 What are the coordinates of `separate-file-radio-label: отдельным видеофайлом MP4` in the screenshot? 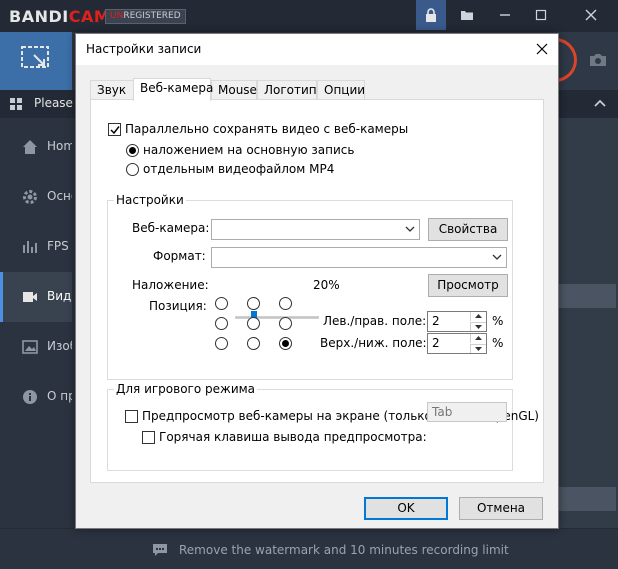 It's located at (239, 169).